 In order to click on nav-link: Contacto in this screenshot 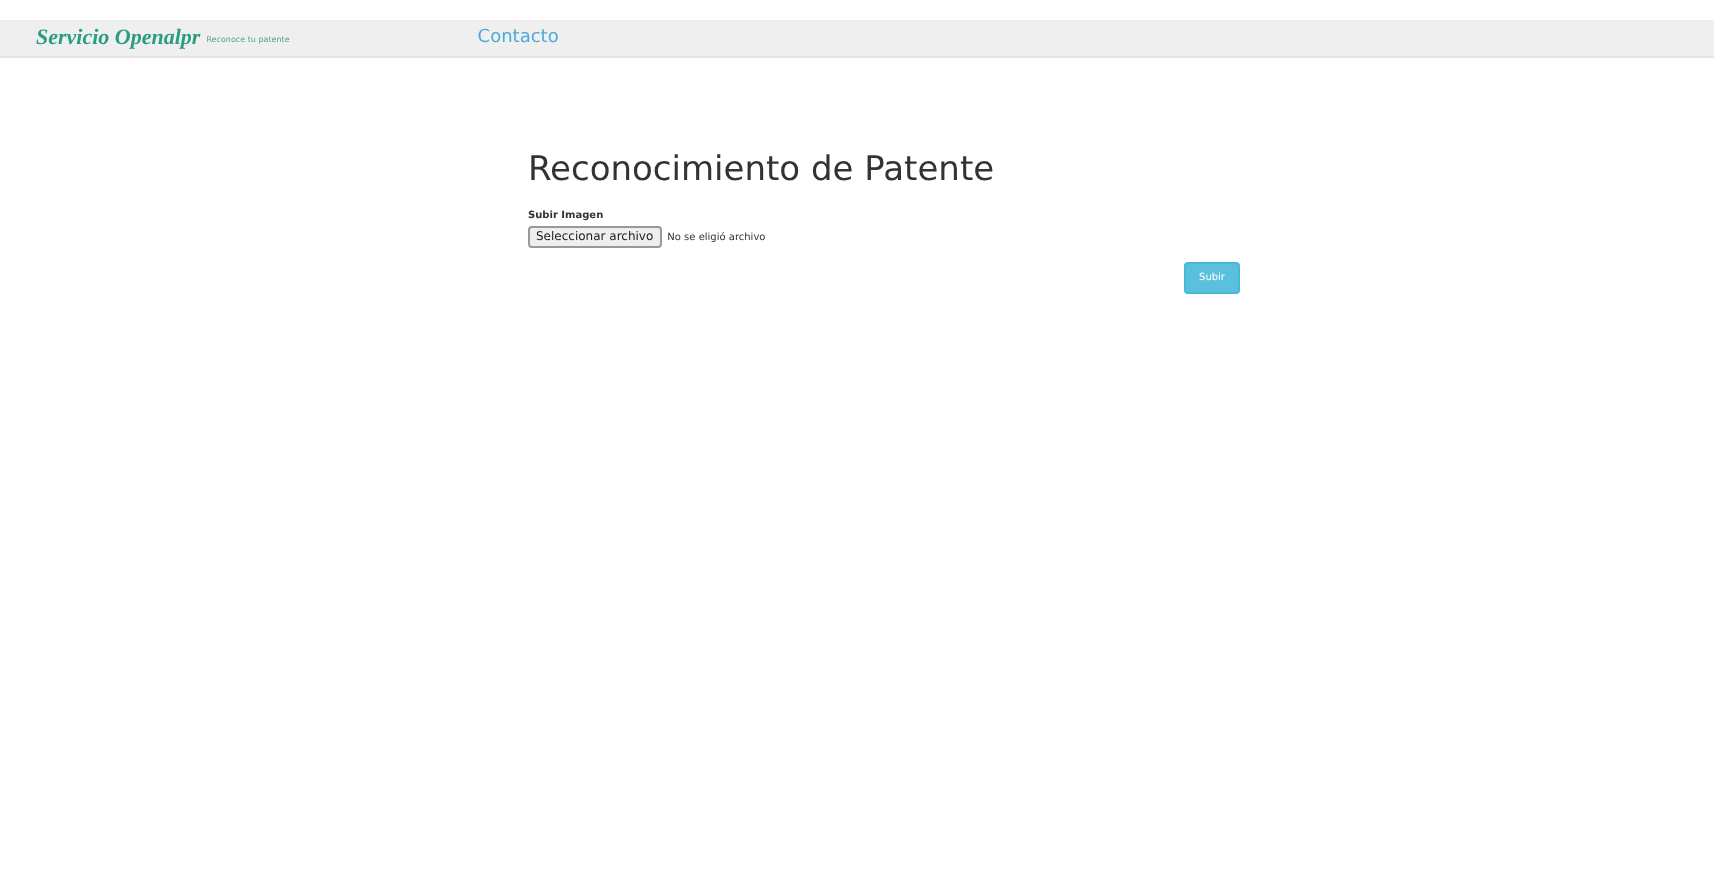, I will do `click(518, 38)`.